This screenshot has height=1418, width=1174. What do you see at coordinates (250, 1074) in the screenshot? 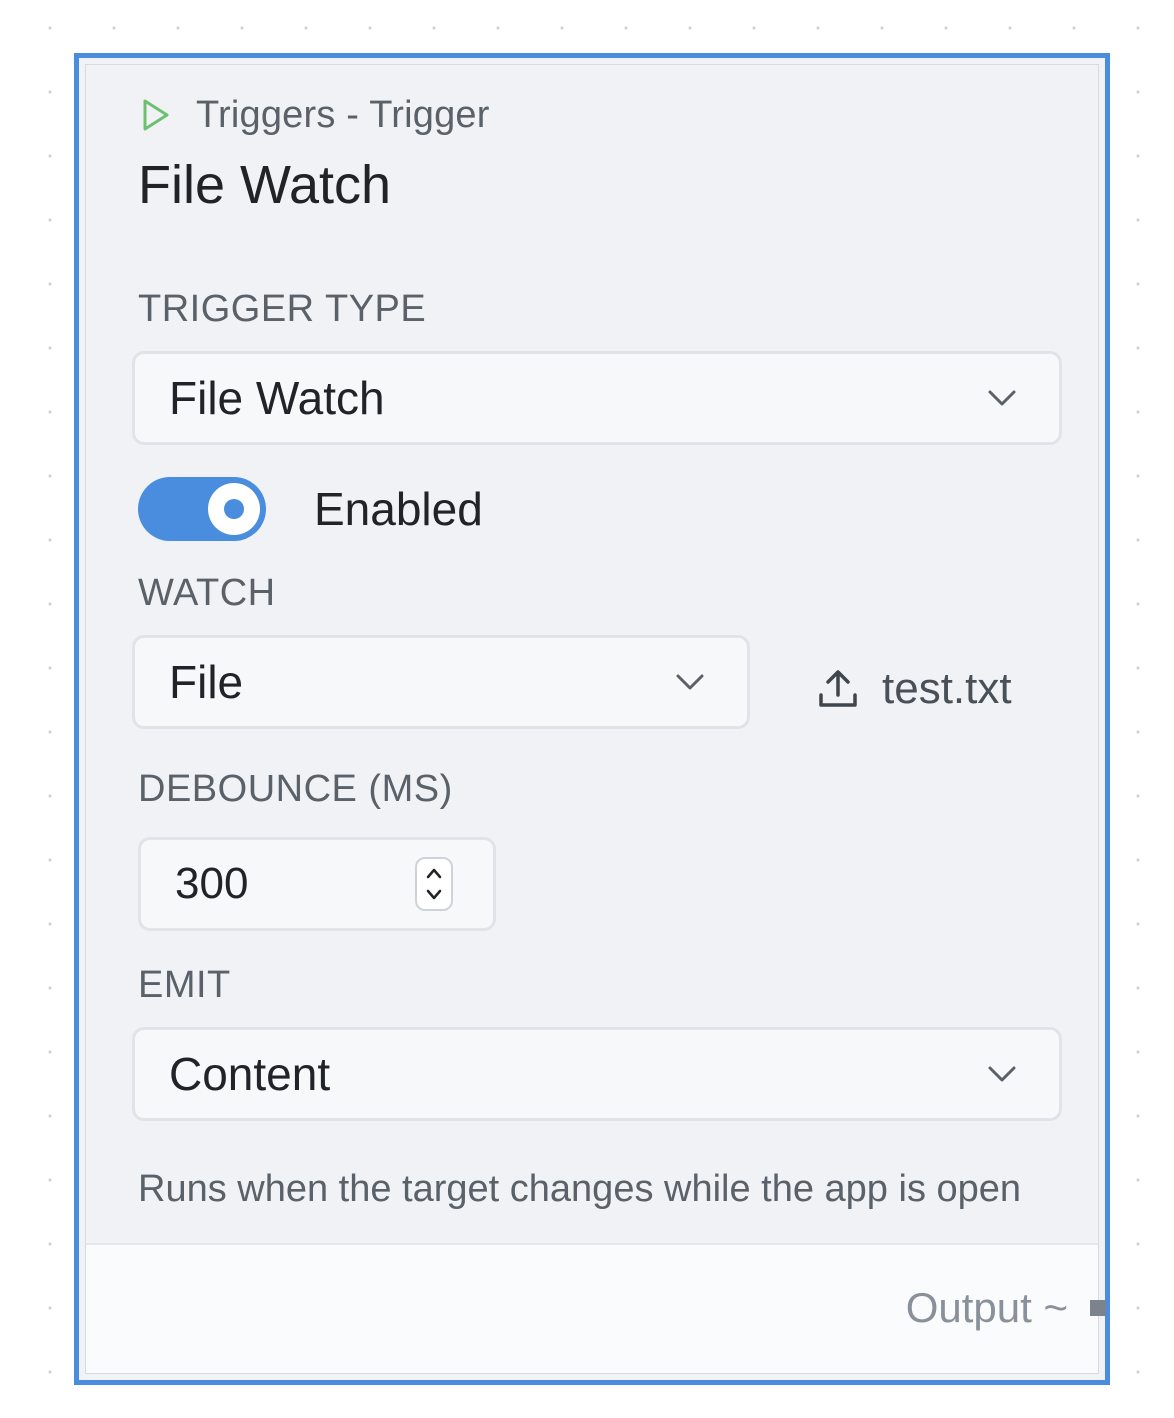
I see `emit-value: Content` at bounding box center [250, 1074].